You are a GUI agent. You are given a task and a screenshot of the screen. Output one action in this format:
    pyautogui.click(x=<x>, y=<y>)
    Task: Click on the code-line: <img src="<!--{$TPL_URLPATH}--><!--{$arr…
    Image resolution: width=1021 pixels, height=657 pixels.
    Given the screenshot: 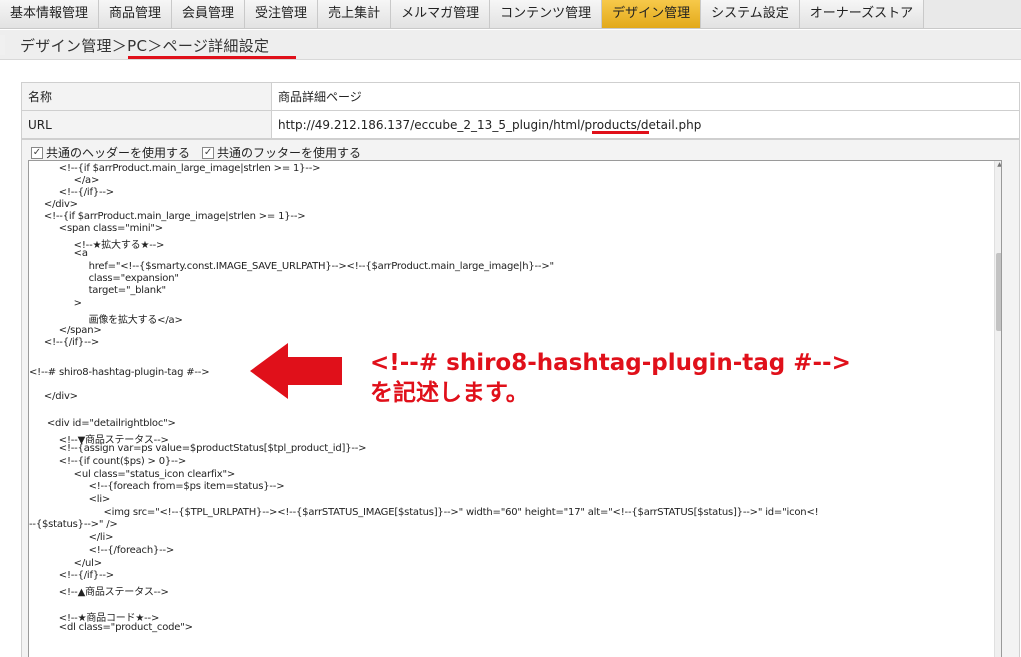 What is the action you would take?
    pyautogui.click(x=424, y=512)
    